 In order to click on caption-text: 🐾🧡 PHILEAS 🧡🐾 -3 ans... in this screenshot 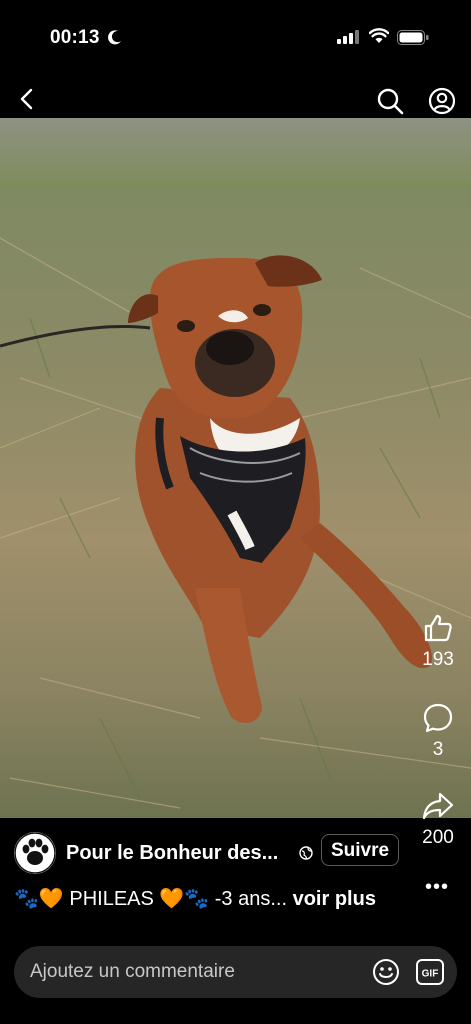, I will do `click(151, 899)`.